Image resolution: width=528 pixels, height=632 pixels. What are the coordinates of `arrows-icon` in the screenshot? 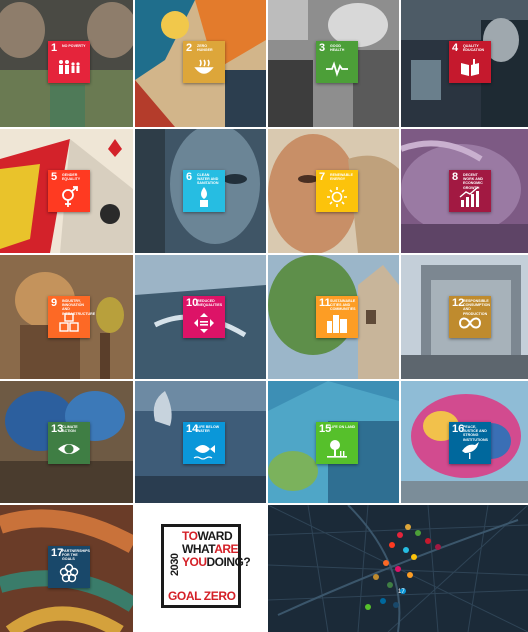 It's located at (204, 323).